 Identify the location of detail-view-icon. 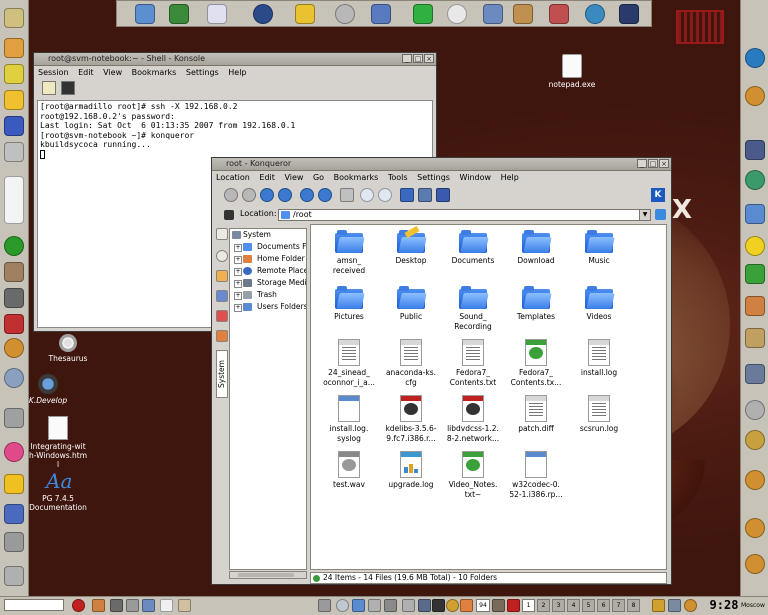
(443, 195).